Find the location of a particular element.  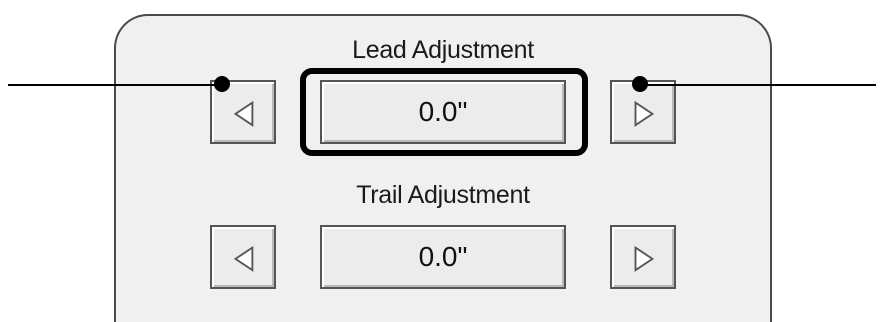

left-triangle-icon is located at coordinates (243, 258).